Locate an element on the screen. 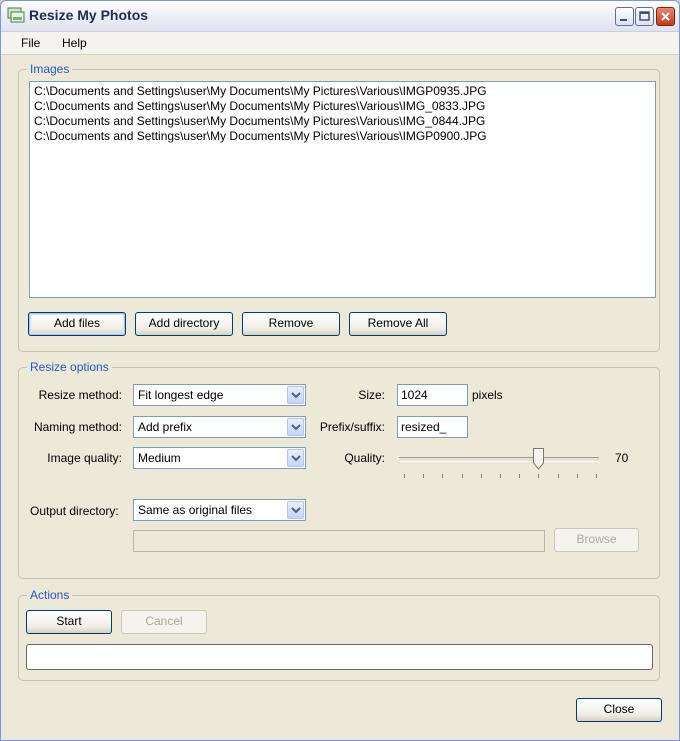 This screenshot has height=741, width=680. resize-options-legend: Resize options is located at coordinates (69, 367).